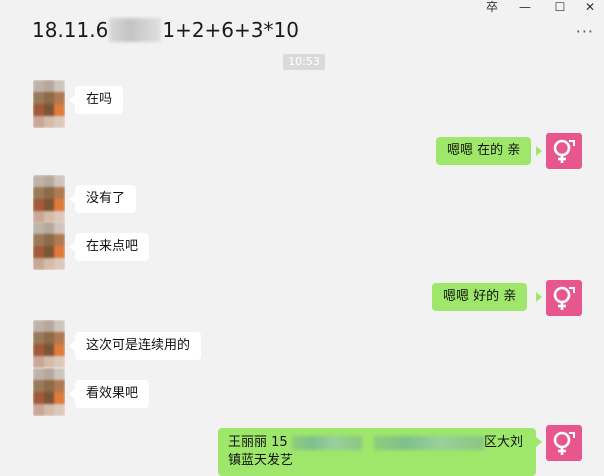  Describe the element at coordinates (590, 7) in the screenshot. I see `close-button: ✕` at that location.